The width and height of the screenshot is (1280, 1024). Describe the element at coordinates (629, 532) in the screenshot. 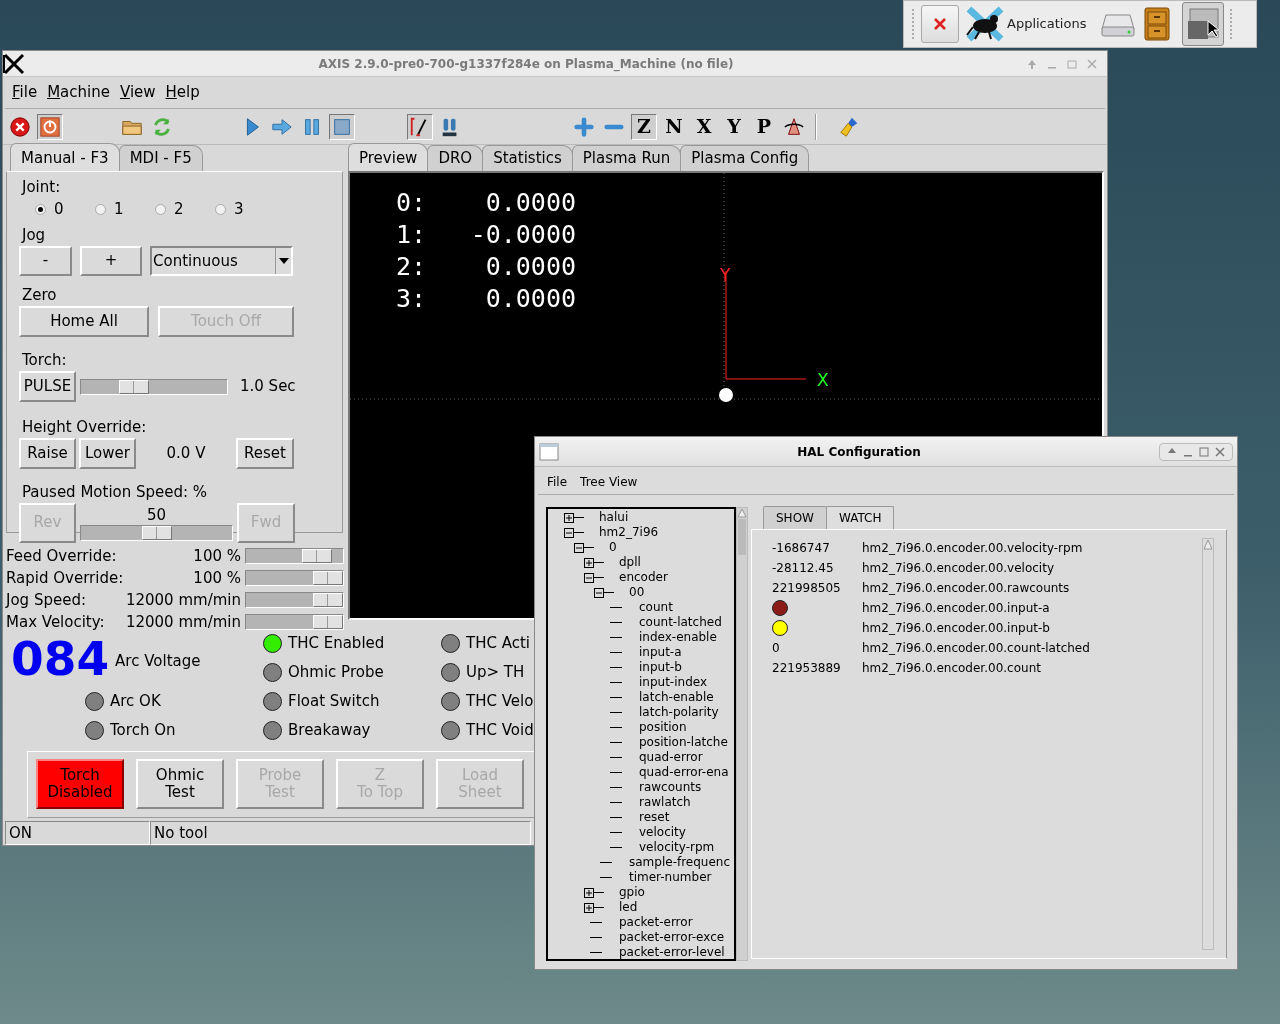

I see `tree-item: hm2_7i96` at that location.